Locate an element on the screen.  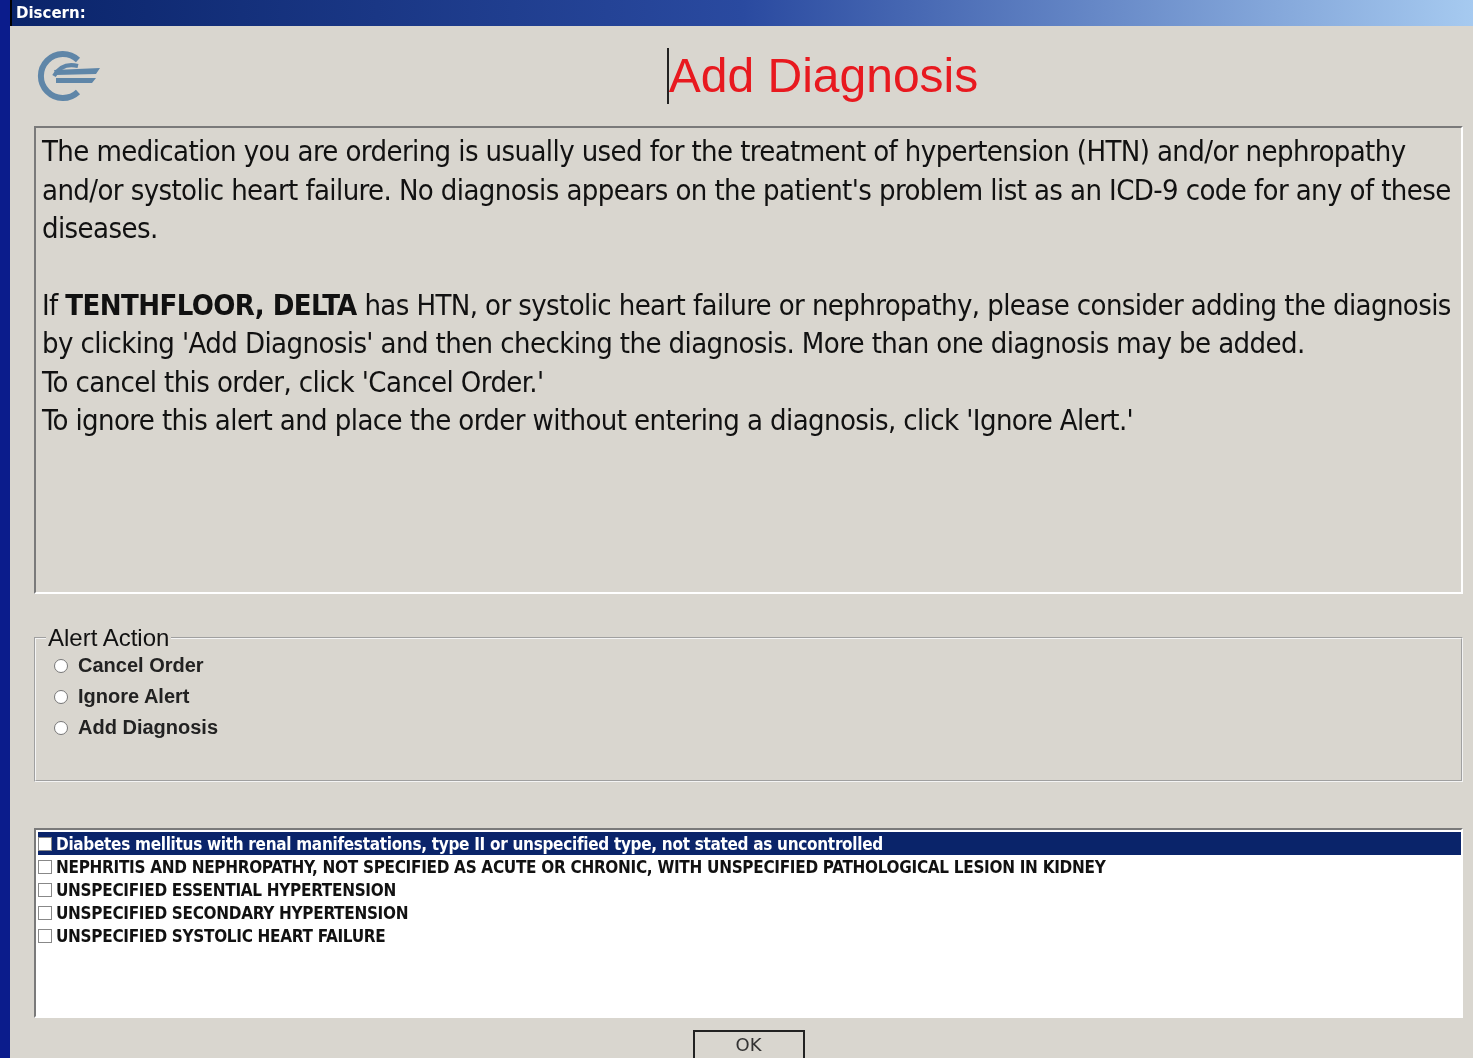
diagnosis-label: UNSPECIFIED SECONDARY HYPERTENSION is located at coordinates (232, 912).